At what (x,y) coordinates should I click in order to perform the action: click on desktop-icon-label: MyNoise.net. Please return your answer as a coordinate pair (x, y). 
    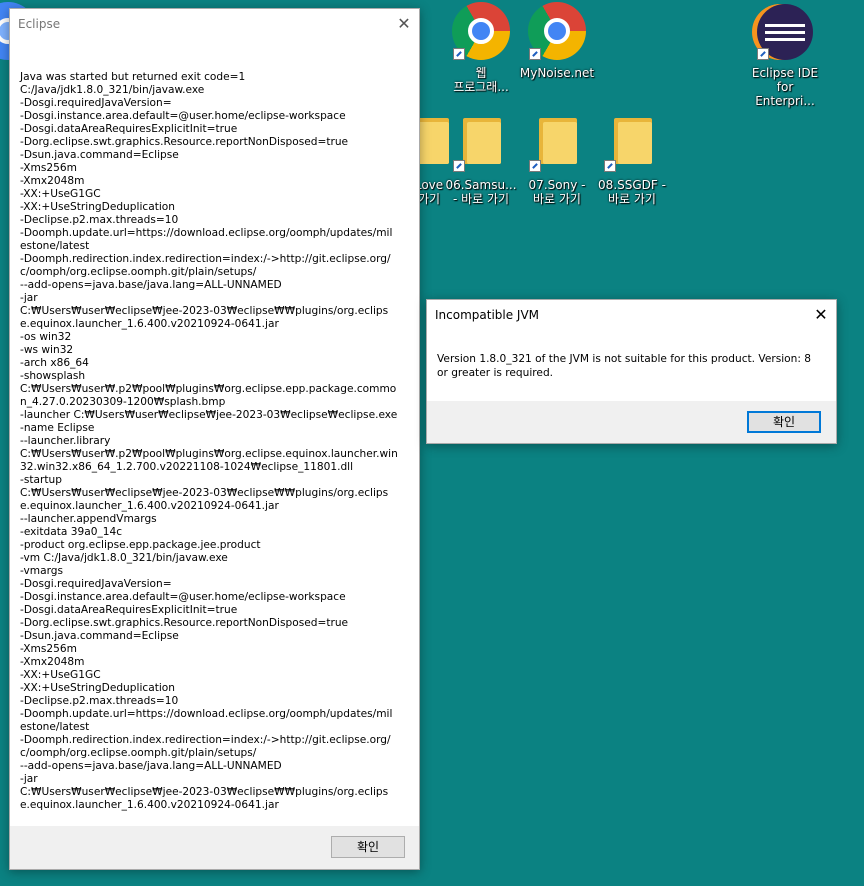
    Looking at the image, I should click on (557, 73).